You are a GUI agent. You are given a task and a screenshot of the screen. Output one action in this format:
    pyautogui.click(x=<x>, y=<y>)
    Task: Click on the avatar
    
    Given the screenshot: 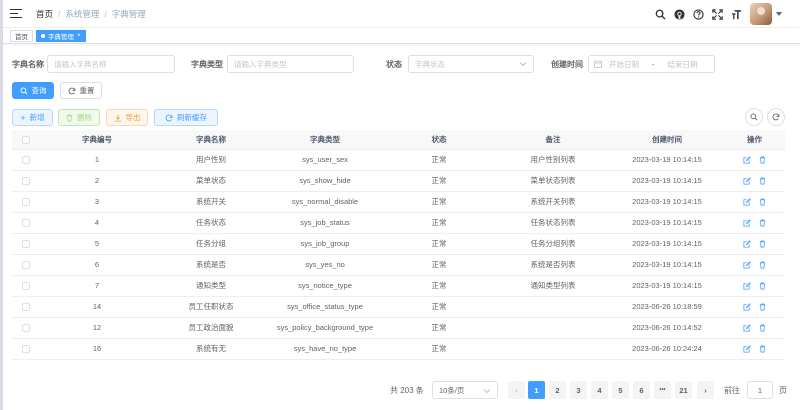 What is the action you would take?
    pyautogui.click(x=761, y=14)
    